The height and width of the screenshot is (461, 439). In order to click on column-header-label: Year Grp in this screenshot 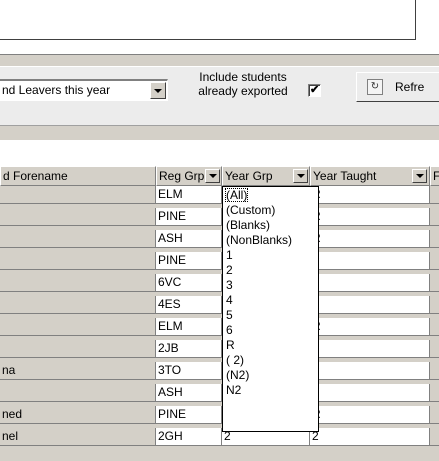, I will do `click(249, 176)`.